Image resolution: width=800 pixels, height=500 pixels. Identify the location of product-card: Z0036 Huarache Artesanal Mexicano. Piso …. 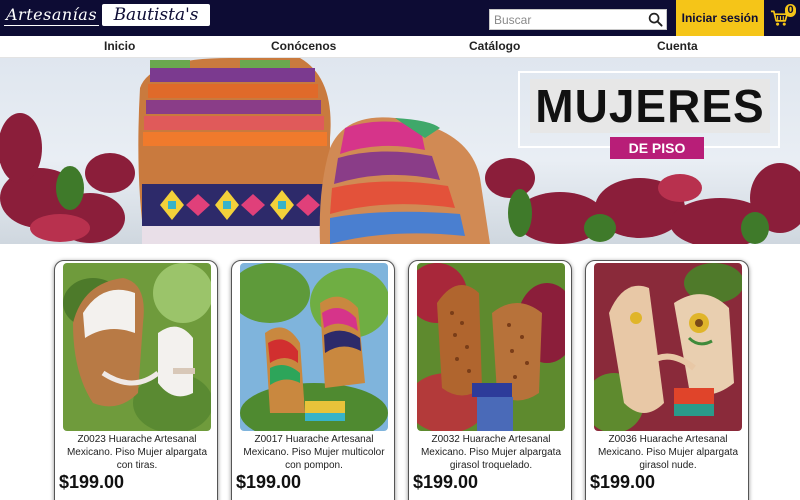
(667, 380).